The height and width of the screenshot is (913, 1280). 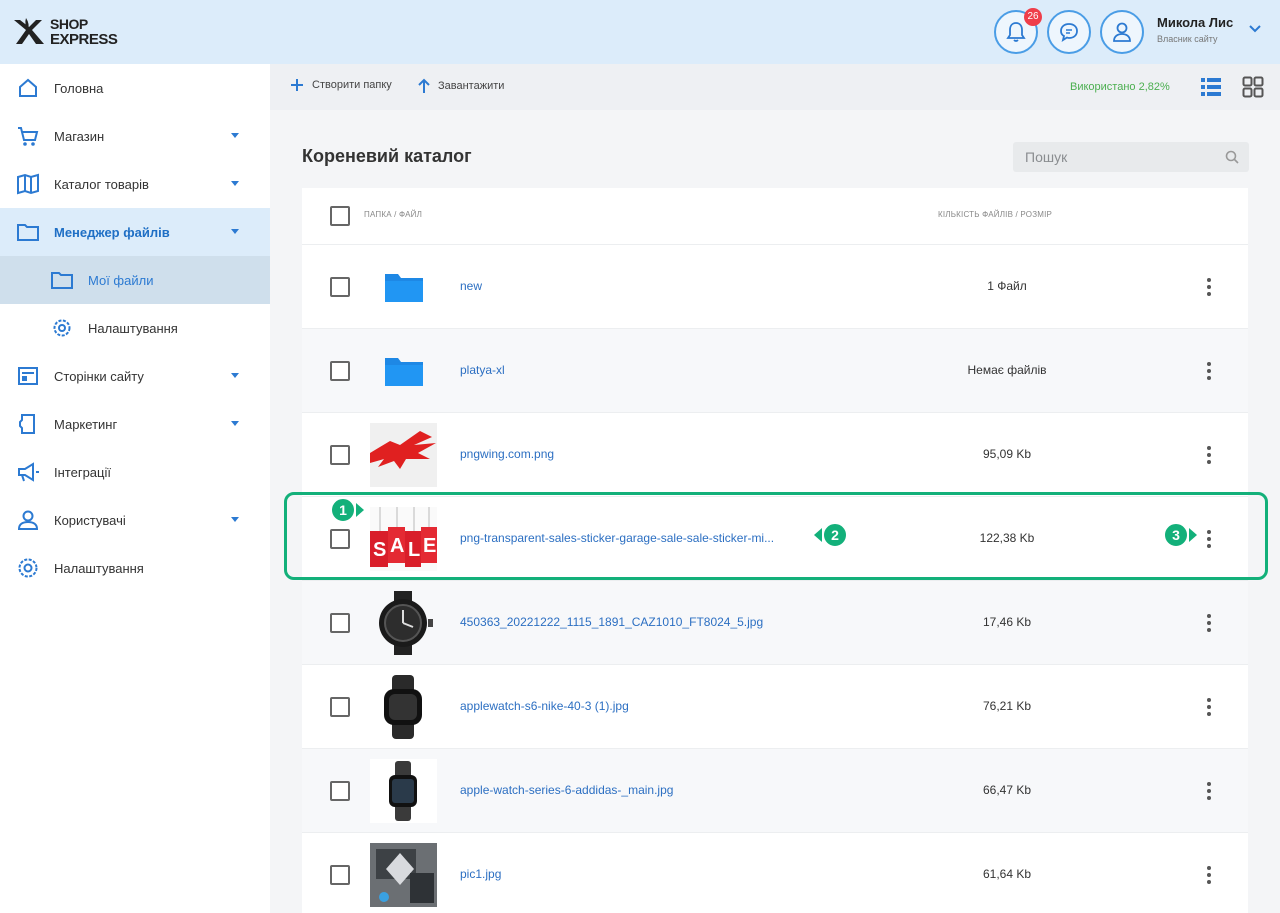 What do you see at coordinates (1007, 706) in the screenshot?
I see `file-size: 76,21 Kb` at bounding box center [1007, 706].